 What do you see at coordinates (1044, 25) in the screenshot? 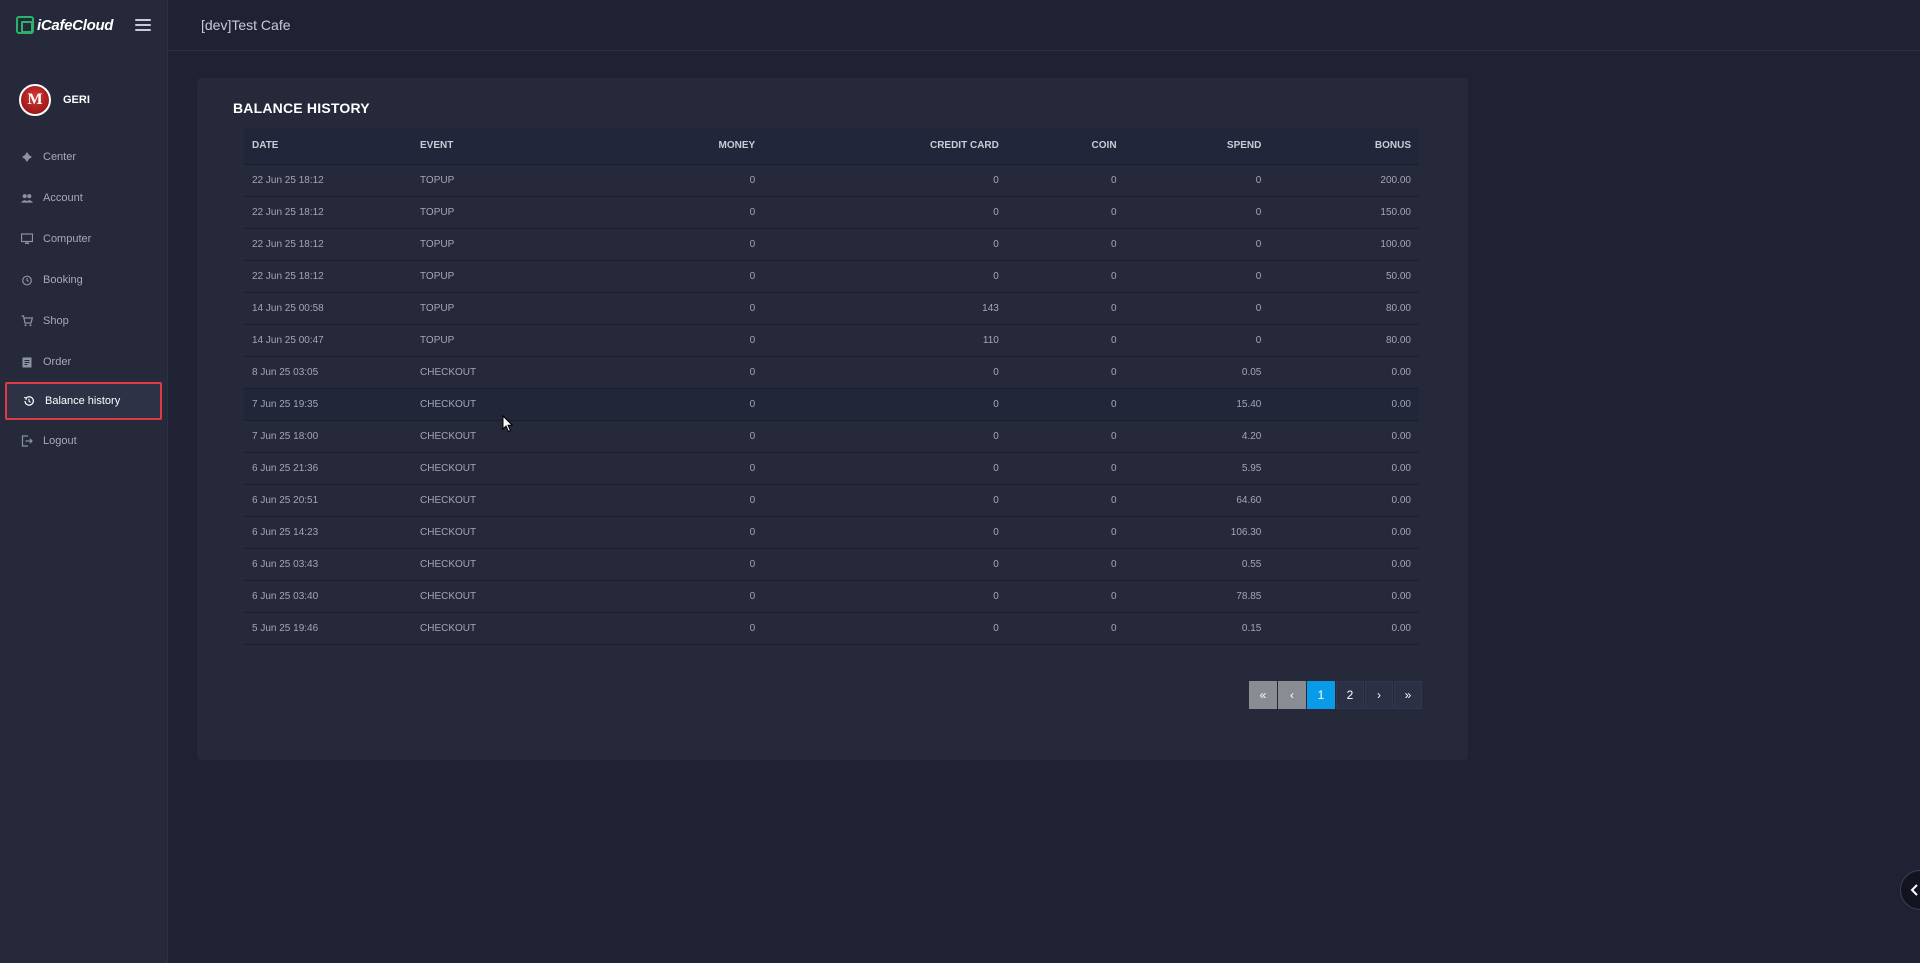
I see `top-header: [dev]Test Cafe` at bounding box center [1044, 25].